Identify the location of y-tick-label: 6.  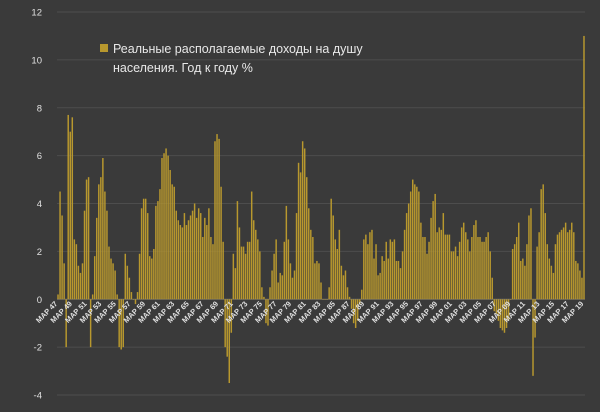
(39, 156).